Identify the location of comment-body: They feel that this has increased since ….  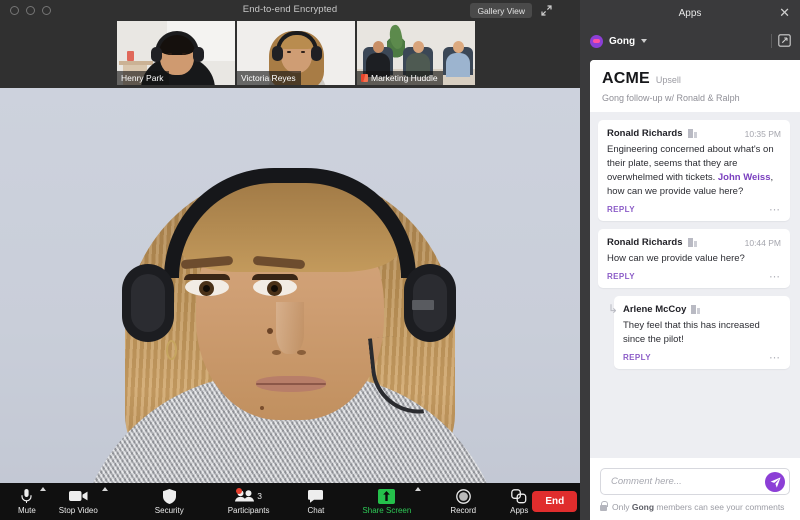
(691, 332).